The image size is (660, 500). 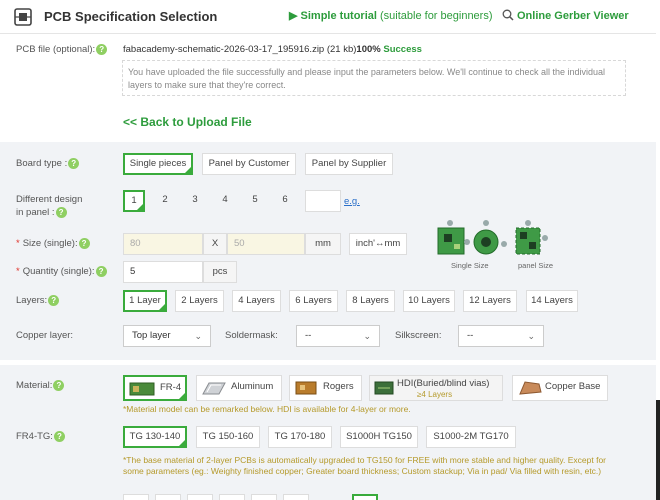 I want to click on aluminum-icon, so click(x=214, y=388).